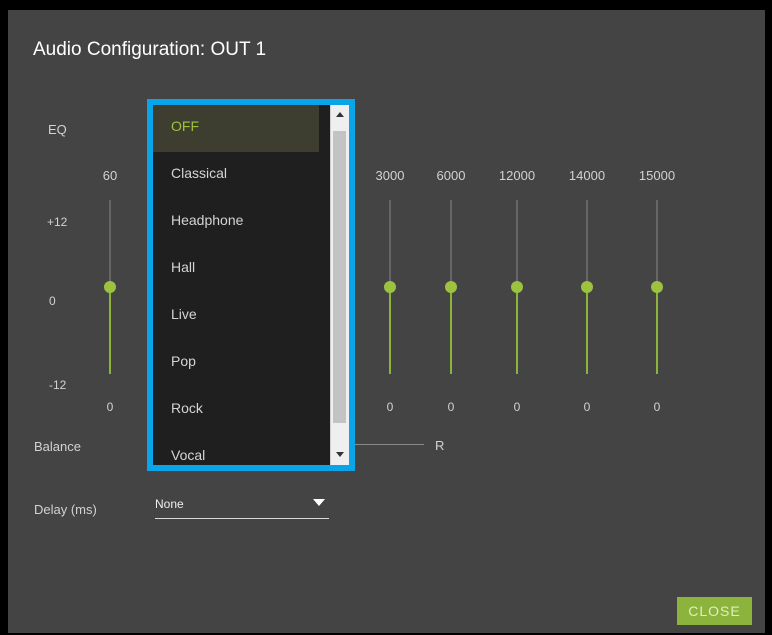  Describe the element at coordinates (57, 222) in the screenshot. I see `eq-scale-top: +12` at that location.